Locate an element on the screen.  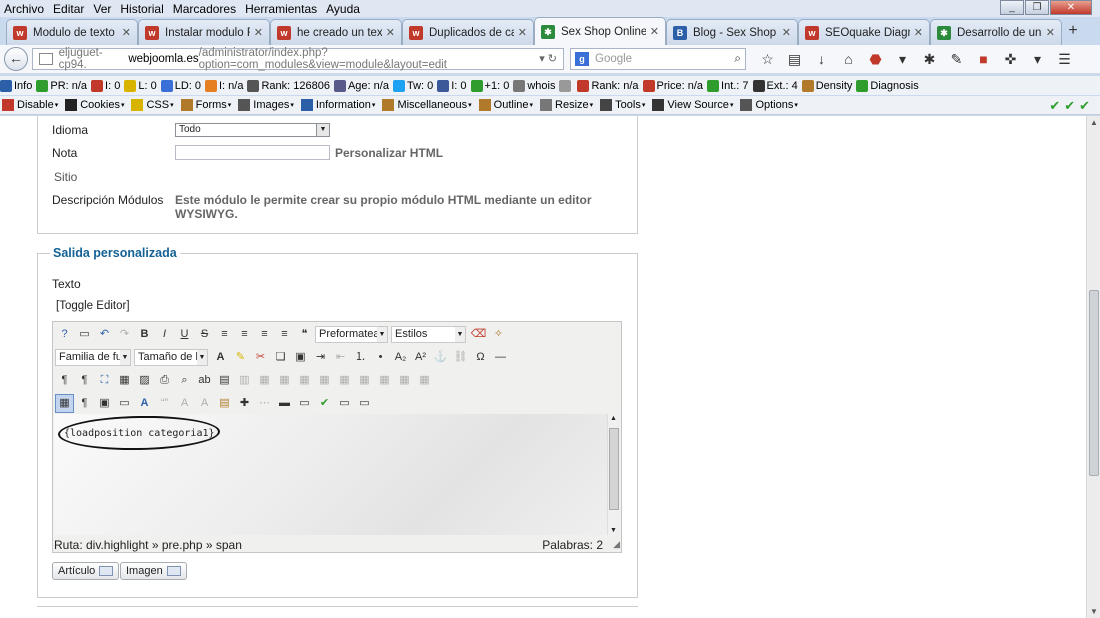
strikethrough-icon: S is located at coordinates (204, 334).